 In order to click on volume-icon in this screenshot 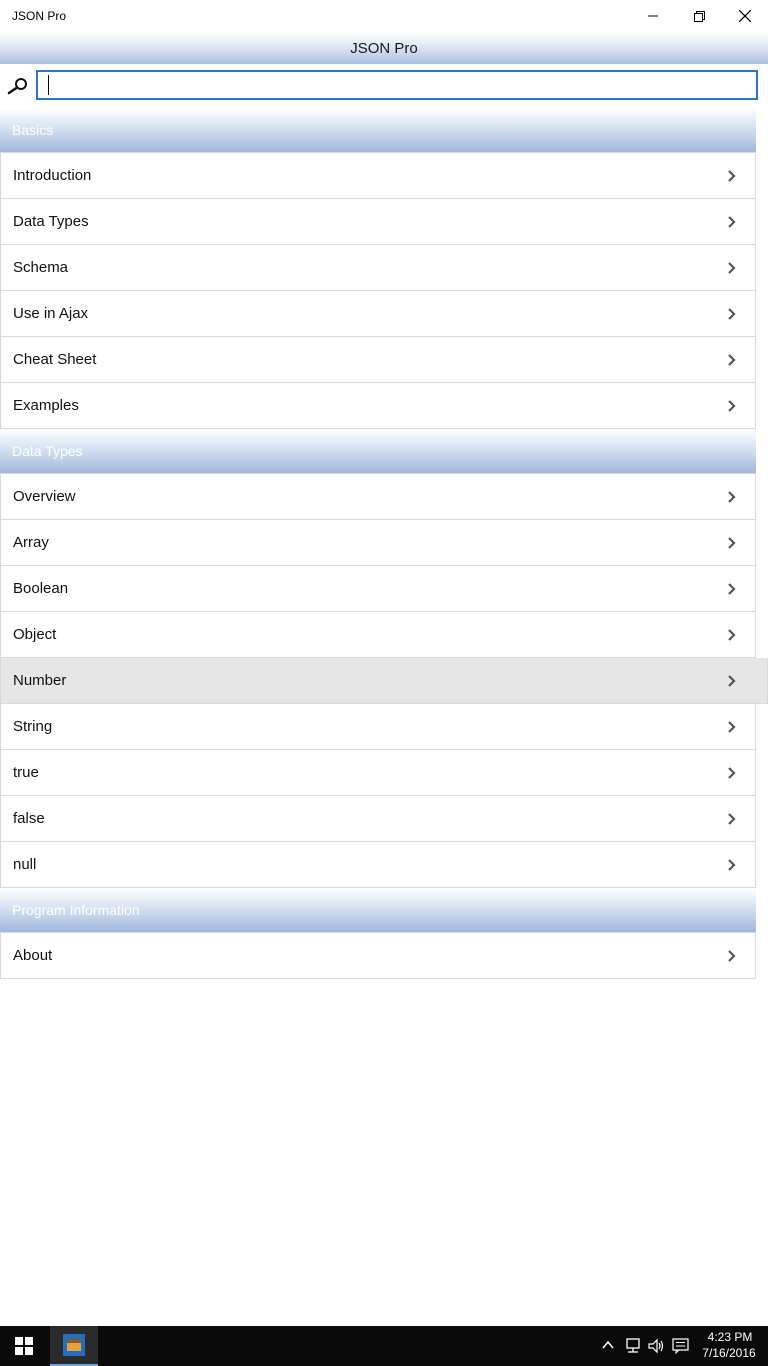, I will do `click(657, 1346)`.